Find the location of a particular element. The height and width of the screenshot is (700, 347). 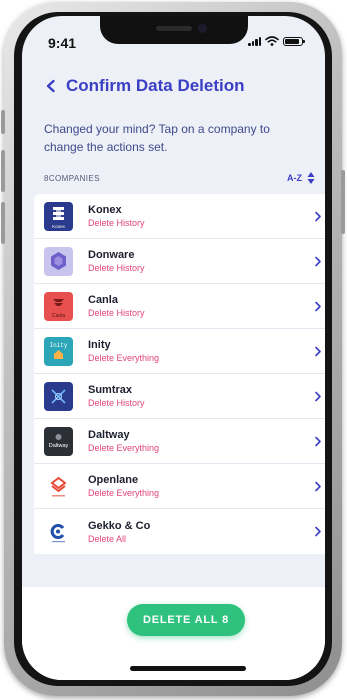

konex-logo-text: Konex is located at coordinates (58, 226).